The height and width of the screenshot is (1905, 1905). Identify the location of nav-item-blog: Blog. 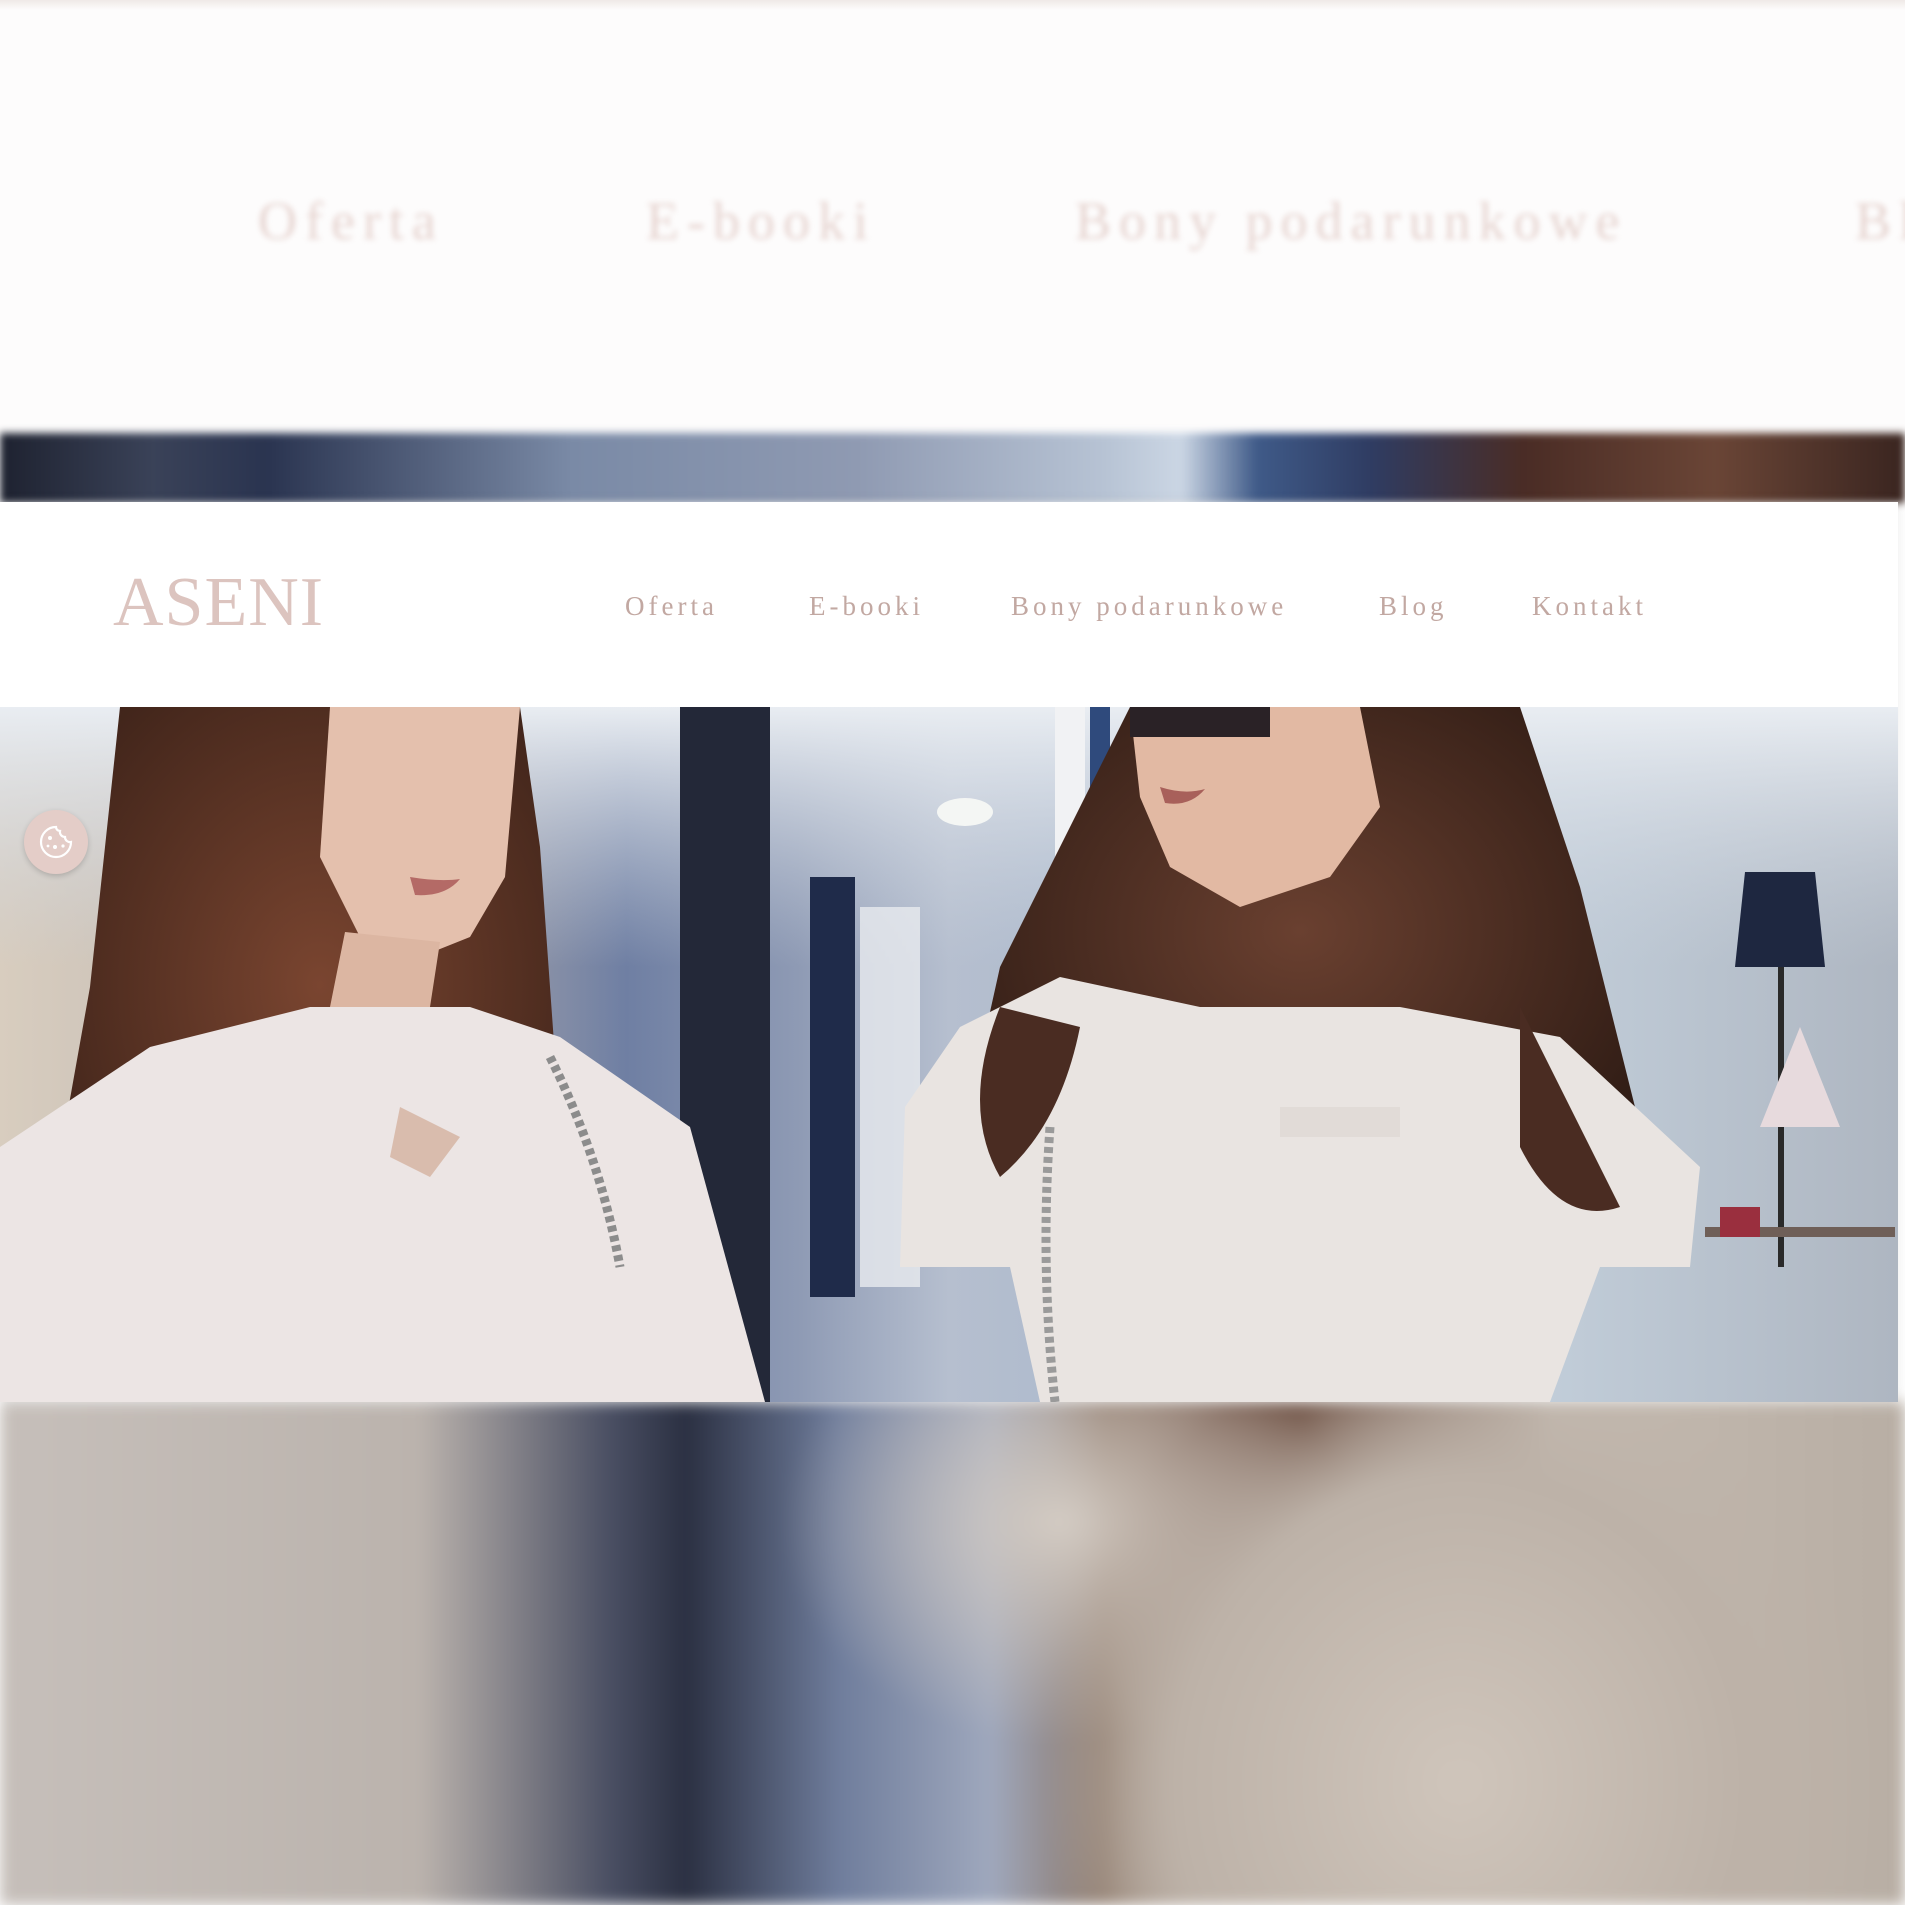
(1413, 606).